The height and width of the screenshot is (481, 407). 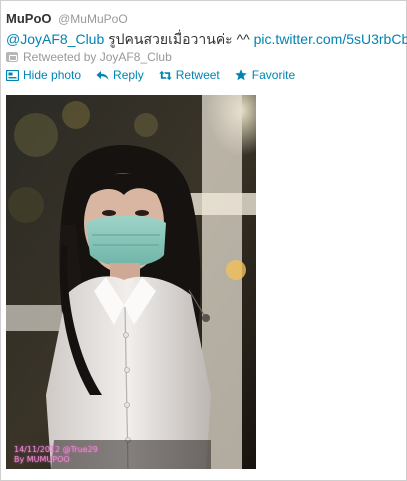 I want to click on watermark-line-2: By MUMUPOO, so click(x=42, y=459).